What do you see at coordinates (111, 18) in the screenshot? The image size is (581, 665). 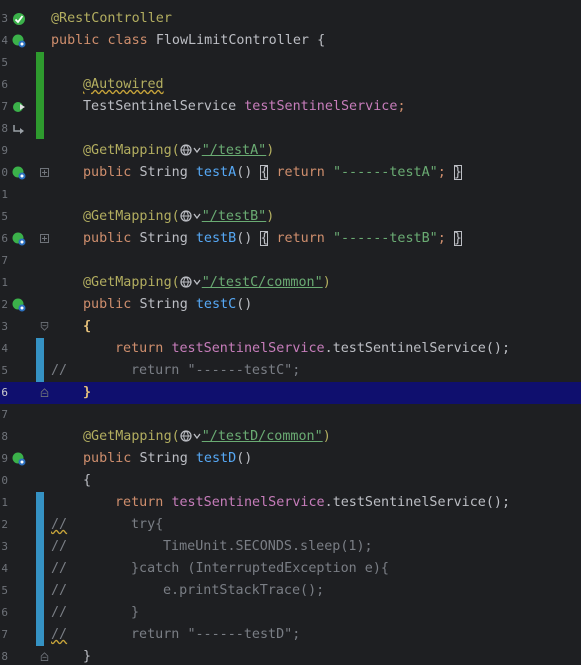 I see `annotation: @RestController` at bounding box center [111, 18].